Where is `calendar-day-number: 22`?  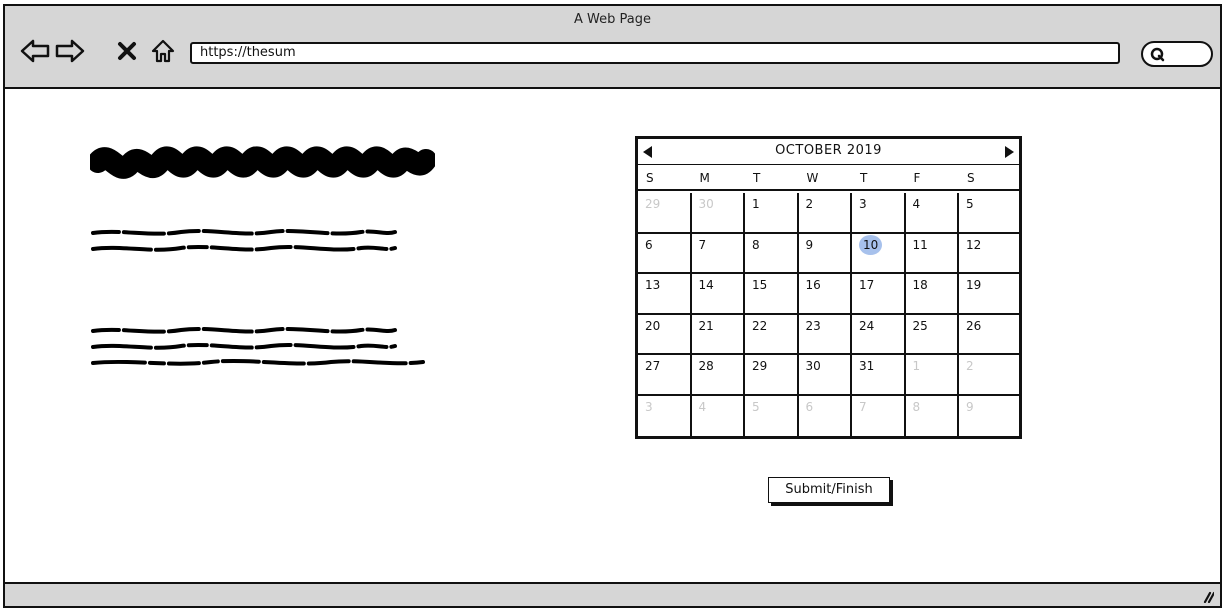
calendar-day-number: 22 is located at coordinates (760, 325).